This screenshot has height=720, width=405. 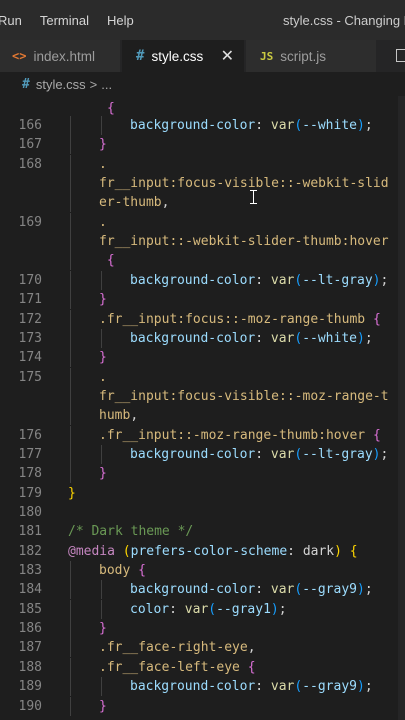 I want to click on code-line: 181 /* Dark theme */, so click(x=202, y=531).